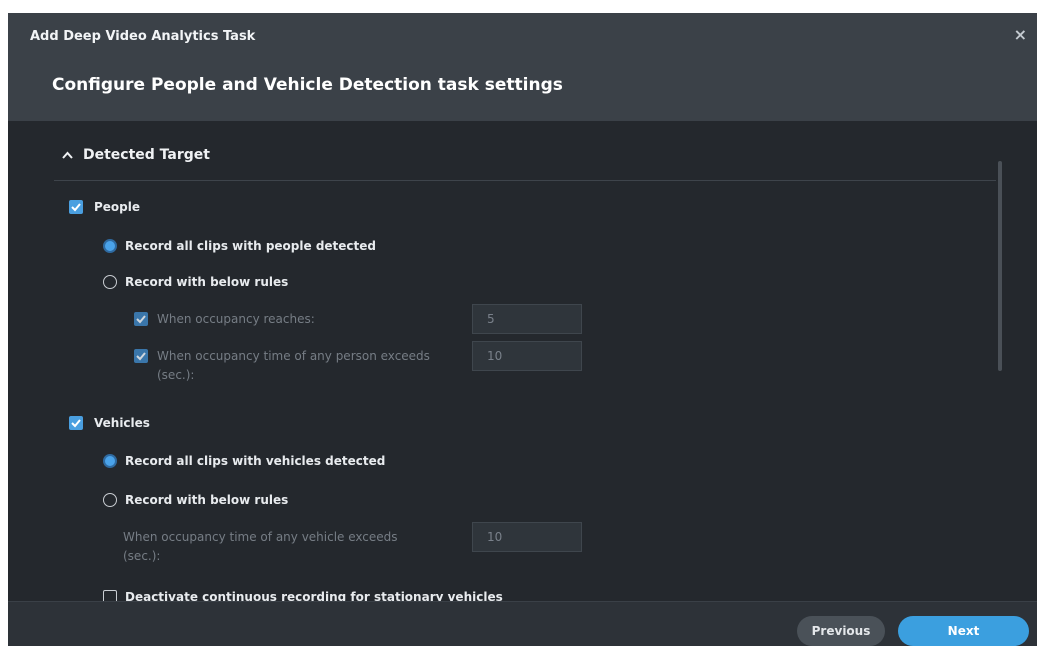 This screenshot has width=1037, height=646. I want to click on dialog-title: Add Deep Video Analytics Task, so click(143, 36).